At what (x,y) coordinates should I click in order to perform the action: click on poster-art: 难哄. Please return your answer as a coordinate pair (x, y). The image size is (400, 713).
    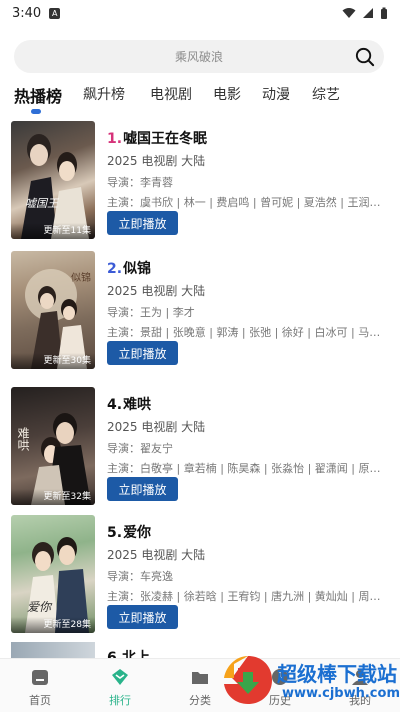
    Looking at the image, I should click on (53, 459).